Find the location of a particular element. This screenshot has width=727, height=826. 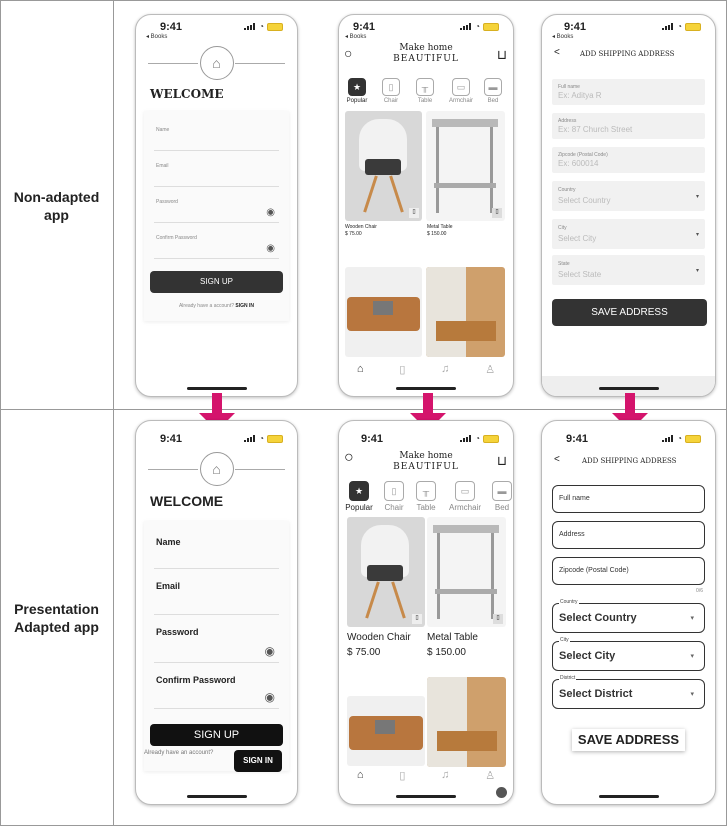

logo-line-right is located at coordinates (260, 469).